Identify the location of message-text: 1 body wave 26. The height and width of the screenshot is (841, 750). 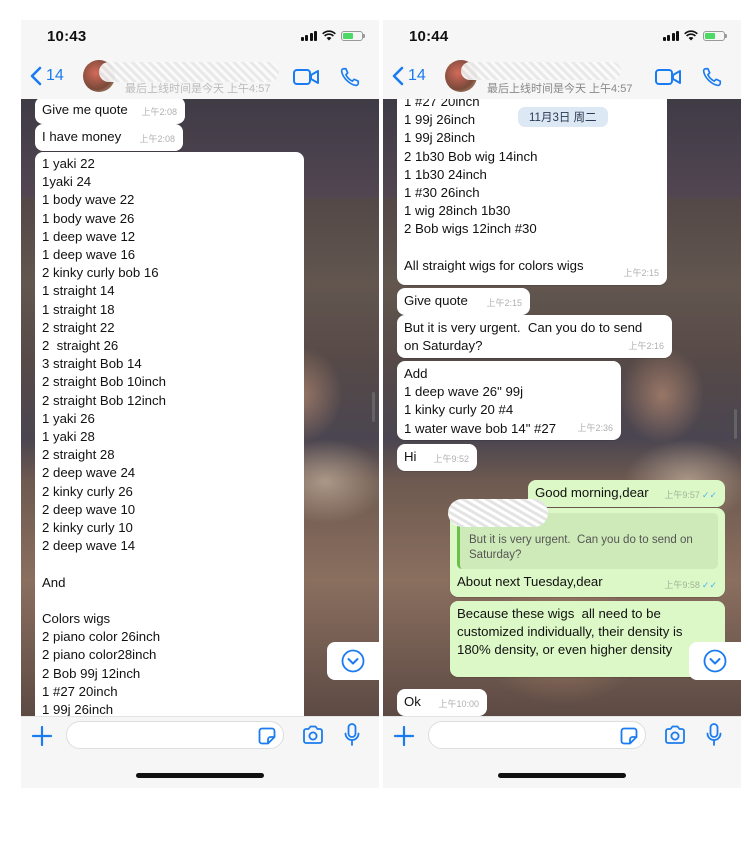
(88, 218).